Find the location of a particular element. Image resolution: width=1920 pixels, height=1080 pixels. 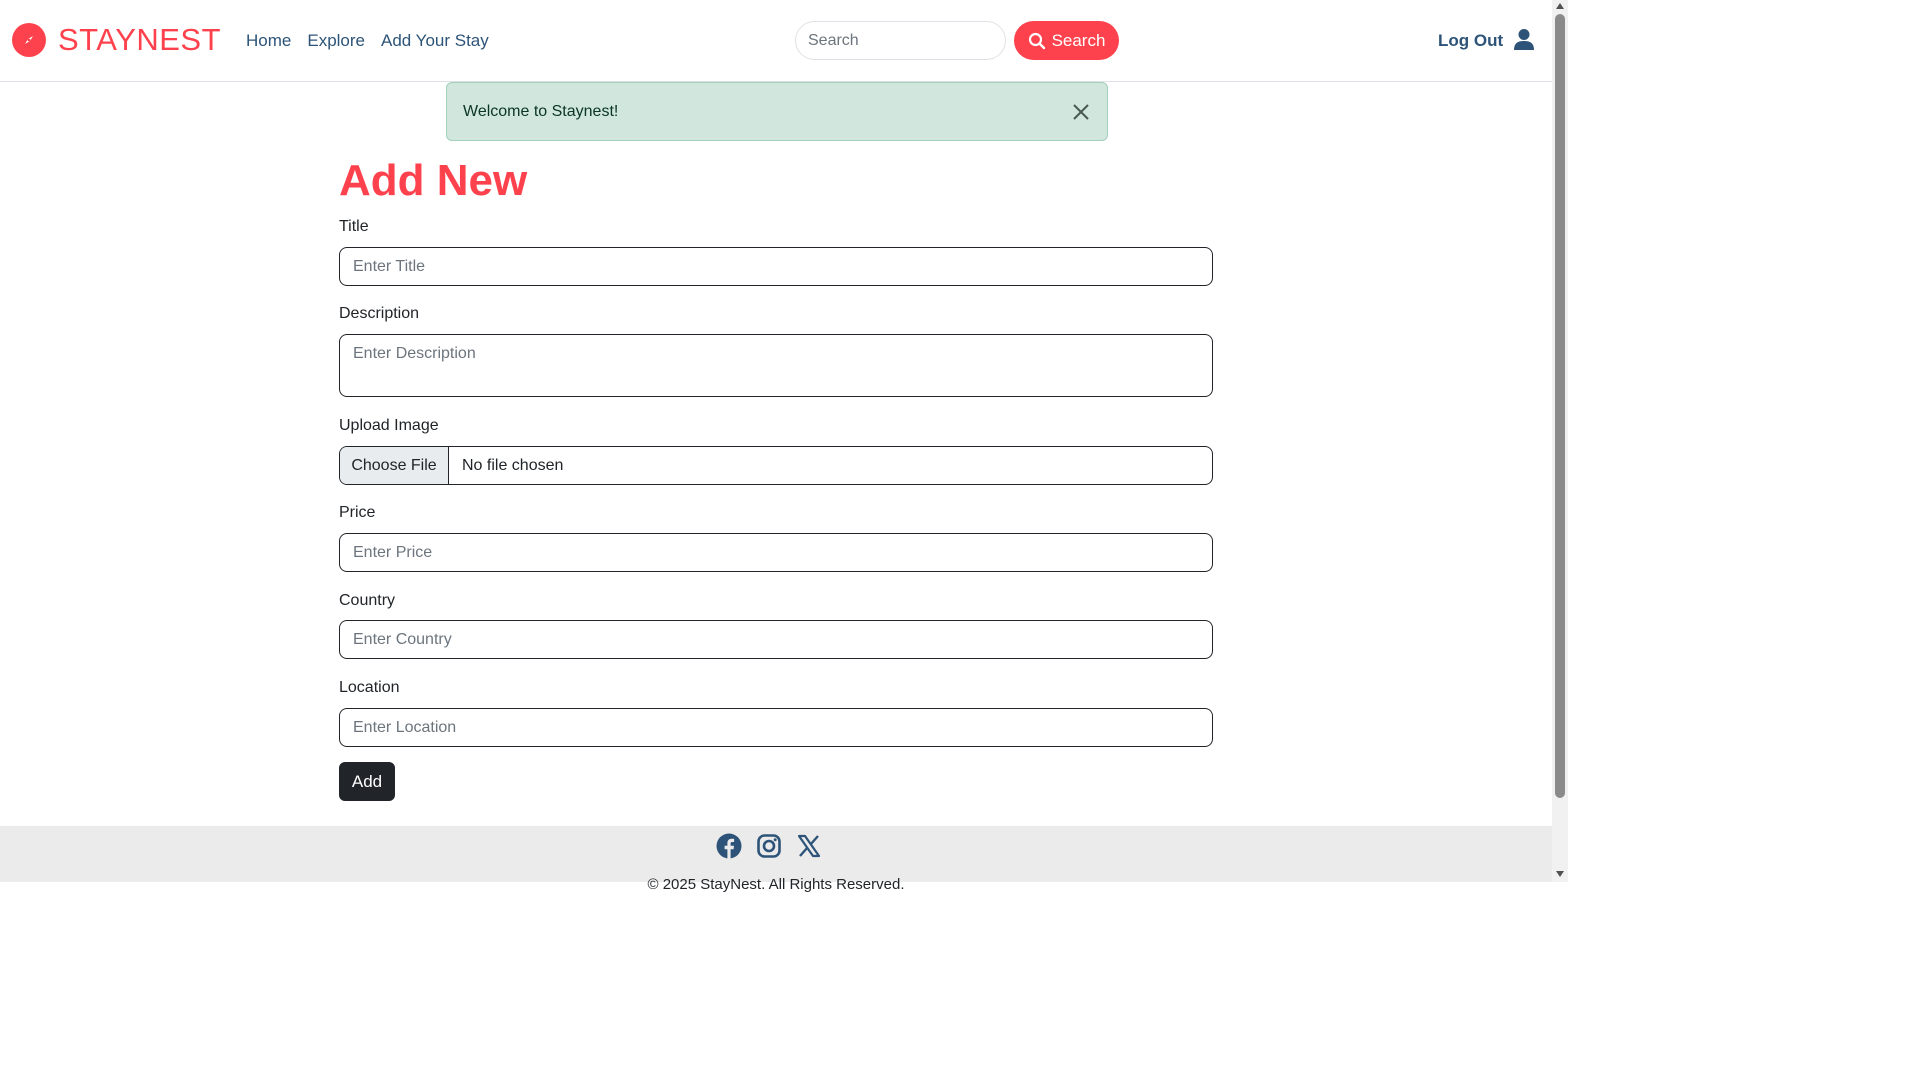

search-input is located at coordinates (900, 40).